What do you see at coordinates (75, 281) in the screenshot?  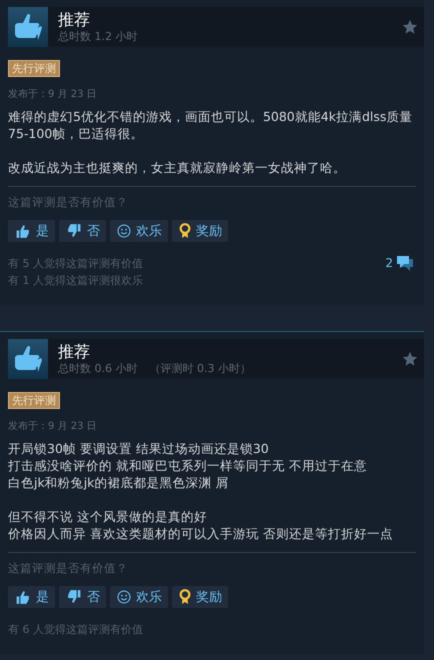 I see `vote-summary: 有 1 人觉得这篇评测很欢乐` at bounding box center [75, 281].